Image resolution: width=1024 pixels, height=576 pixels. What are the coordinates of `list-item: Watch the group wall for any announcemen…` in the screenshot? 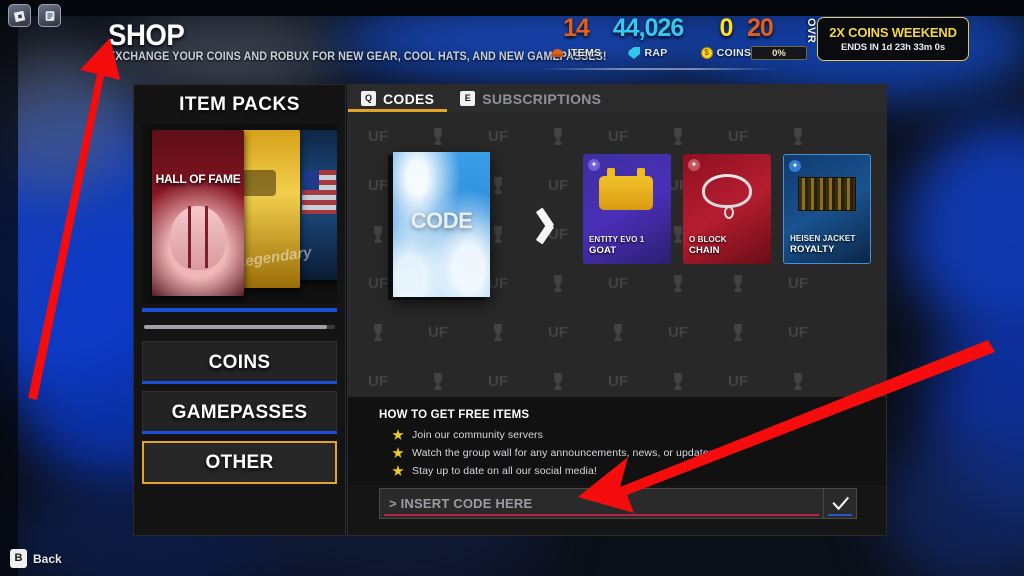 It's located at (632, 453).